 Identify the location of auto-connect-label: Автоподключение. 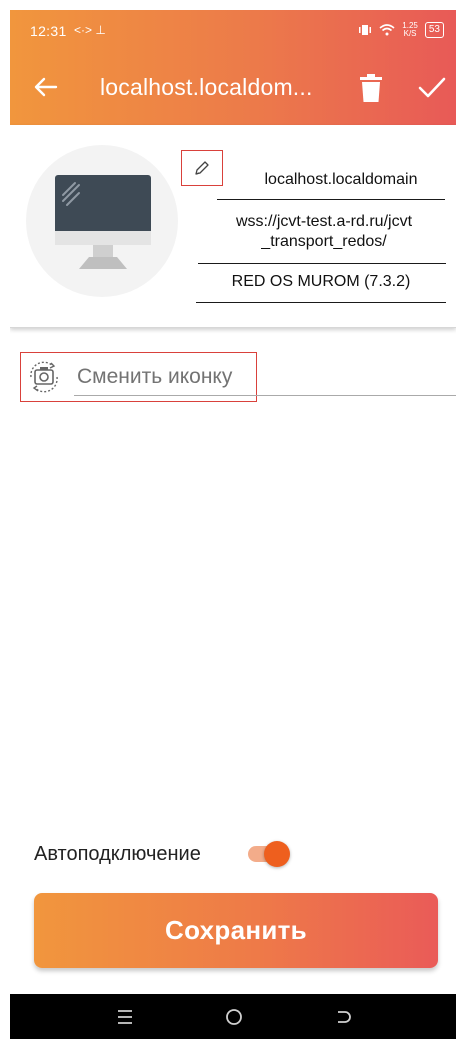
(117, 854).